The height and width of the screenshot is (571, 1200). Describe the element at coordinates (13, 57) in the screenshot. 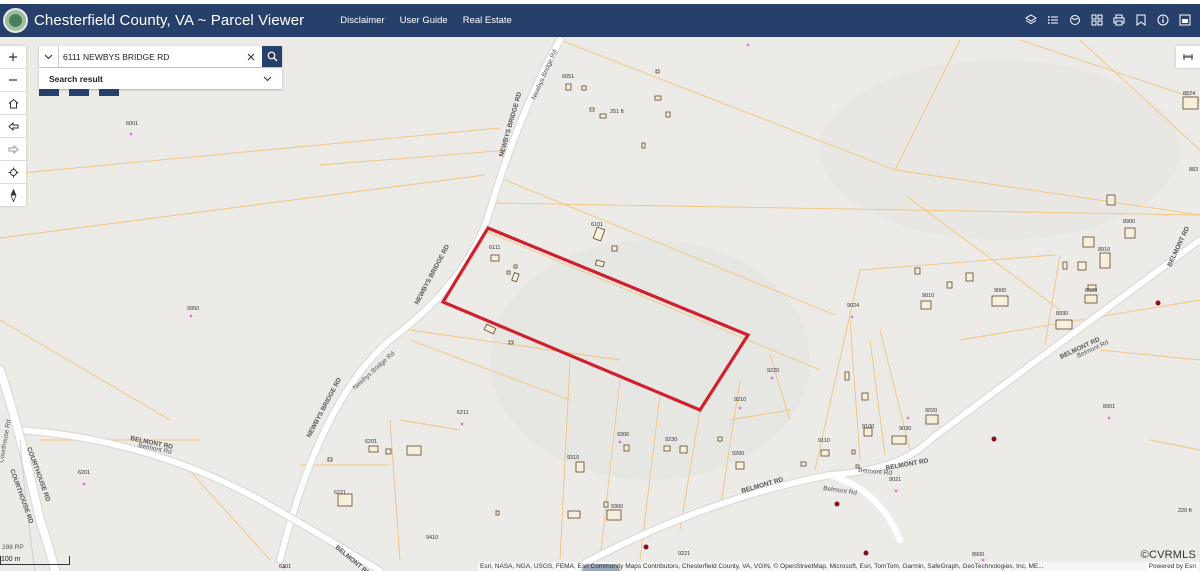

I see `zoom-in-button` at that location.